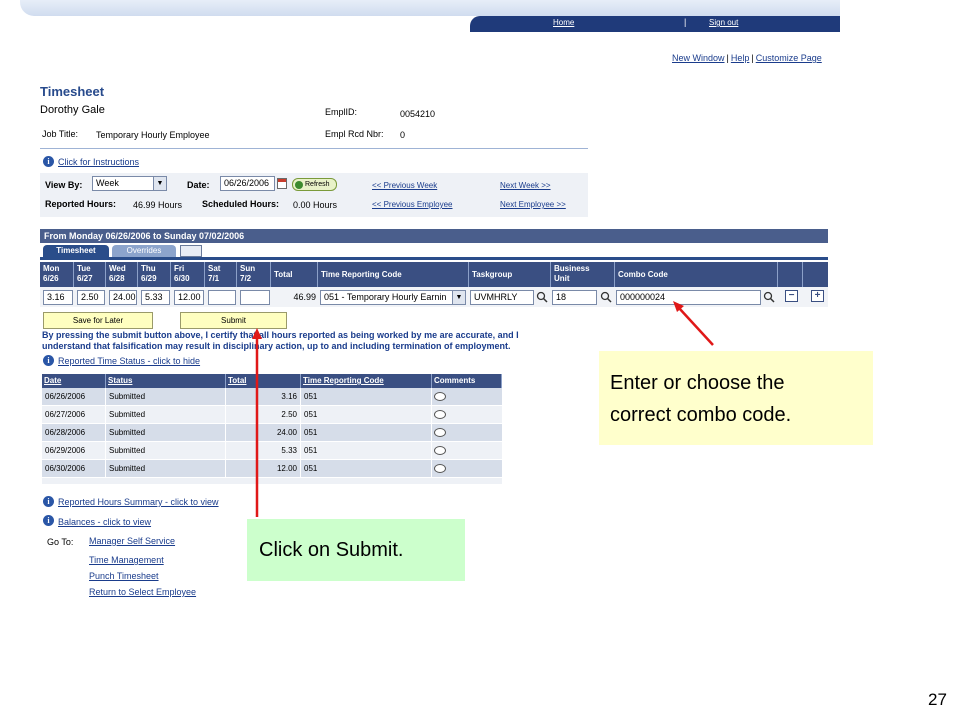  What do you see at coordinates (257, 422) in the screenshot?
I see `arrow-to-submit` at bounding box center [257, 422].